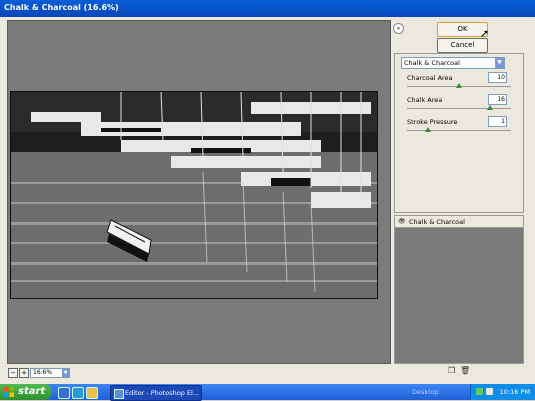 This screenshot has height=401, width=535. I want to click on clock: 10:16 PM, so click(514, 392).